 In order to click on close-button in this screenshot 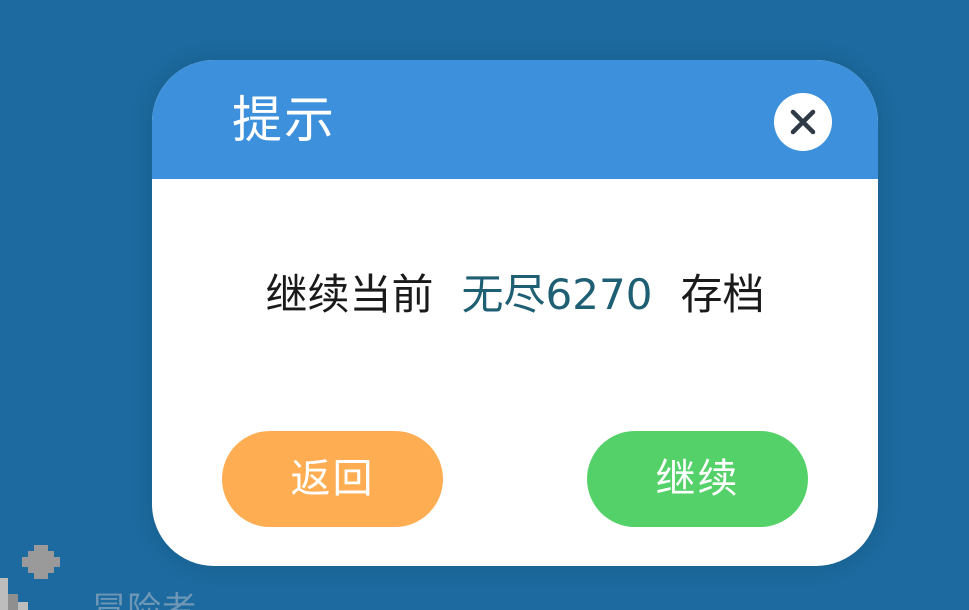, I will do `click(803, 122)`.